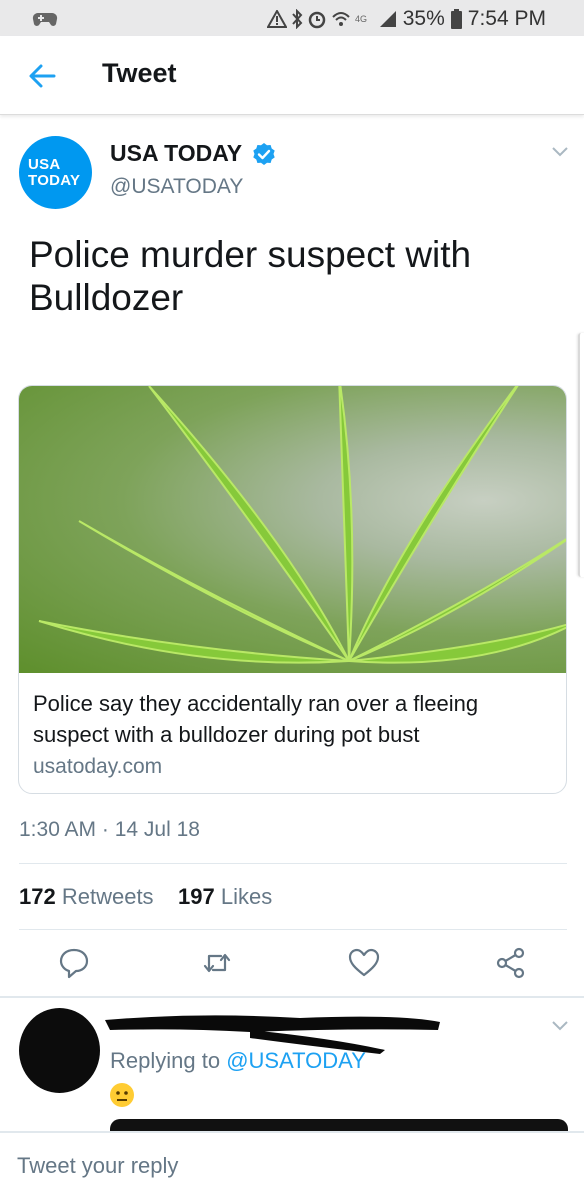 Image resolution: width=584 pixels, height=1200 pixels. I want to click on warning-icon, so click(276, 19).